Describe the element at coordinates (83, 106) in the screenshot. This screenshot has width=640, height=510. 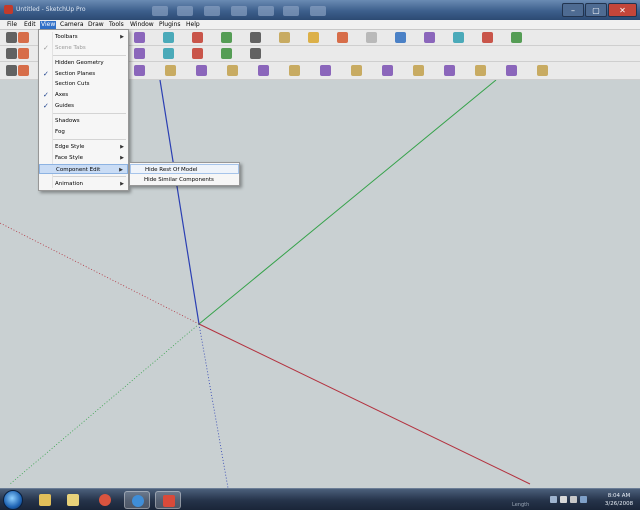
I see `view-menu-item-guides: ✓ Guides` at that location.